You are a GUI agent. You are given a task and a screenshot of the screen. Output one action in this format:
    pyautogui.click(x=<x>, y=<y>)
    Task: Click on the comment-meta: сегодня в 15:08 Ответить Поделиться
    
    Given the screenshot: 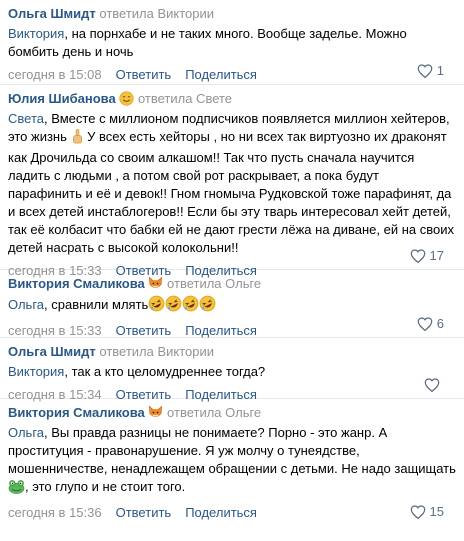 What is the action you would take?
    pyautogui.click(x=232, y=75)
    